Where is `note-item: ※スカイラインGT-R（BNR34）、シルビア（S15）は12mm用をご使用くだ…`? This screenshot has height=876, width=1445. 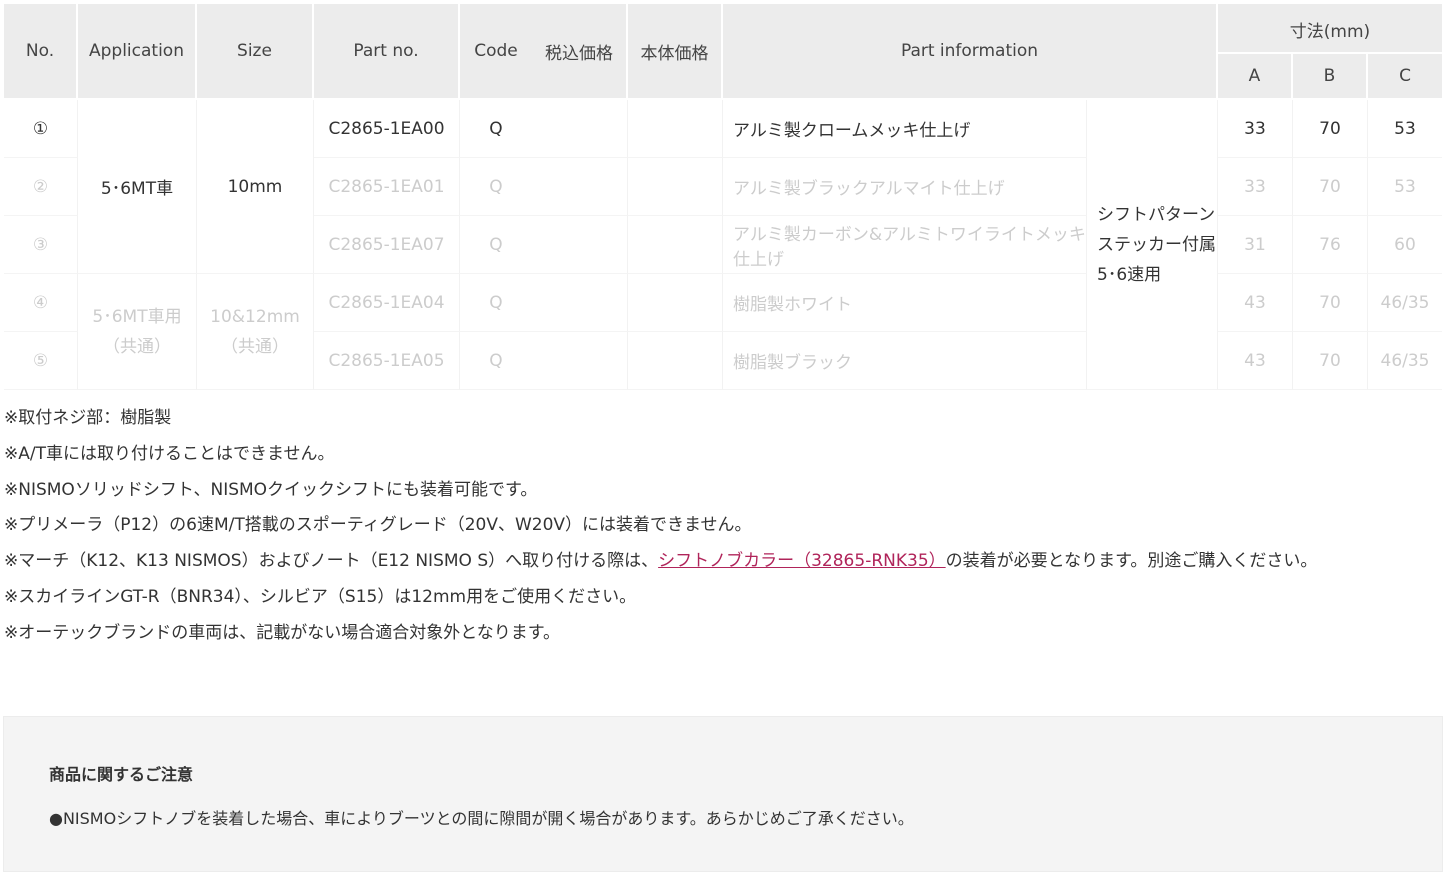 note-item: ※スカイラインGT-R（BNR34）、シルビア（S15）は12mm用をご使用くだ… is located at coordinates (320, 596).